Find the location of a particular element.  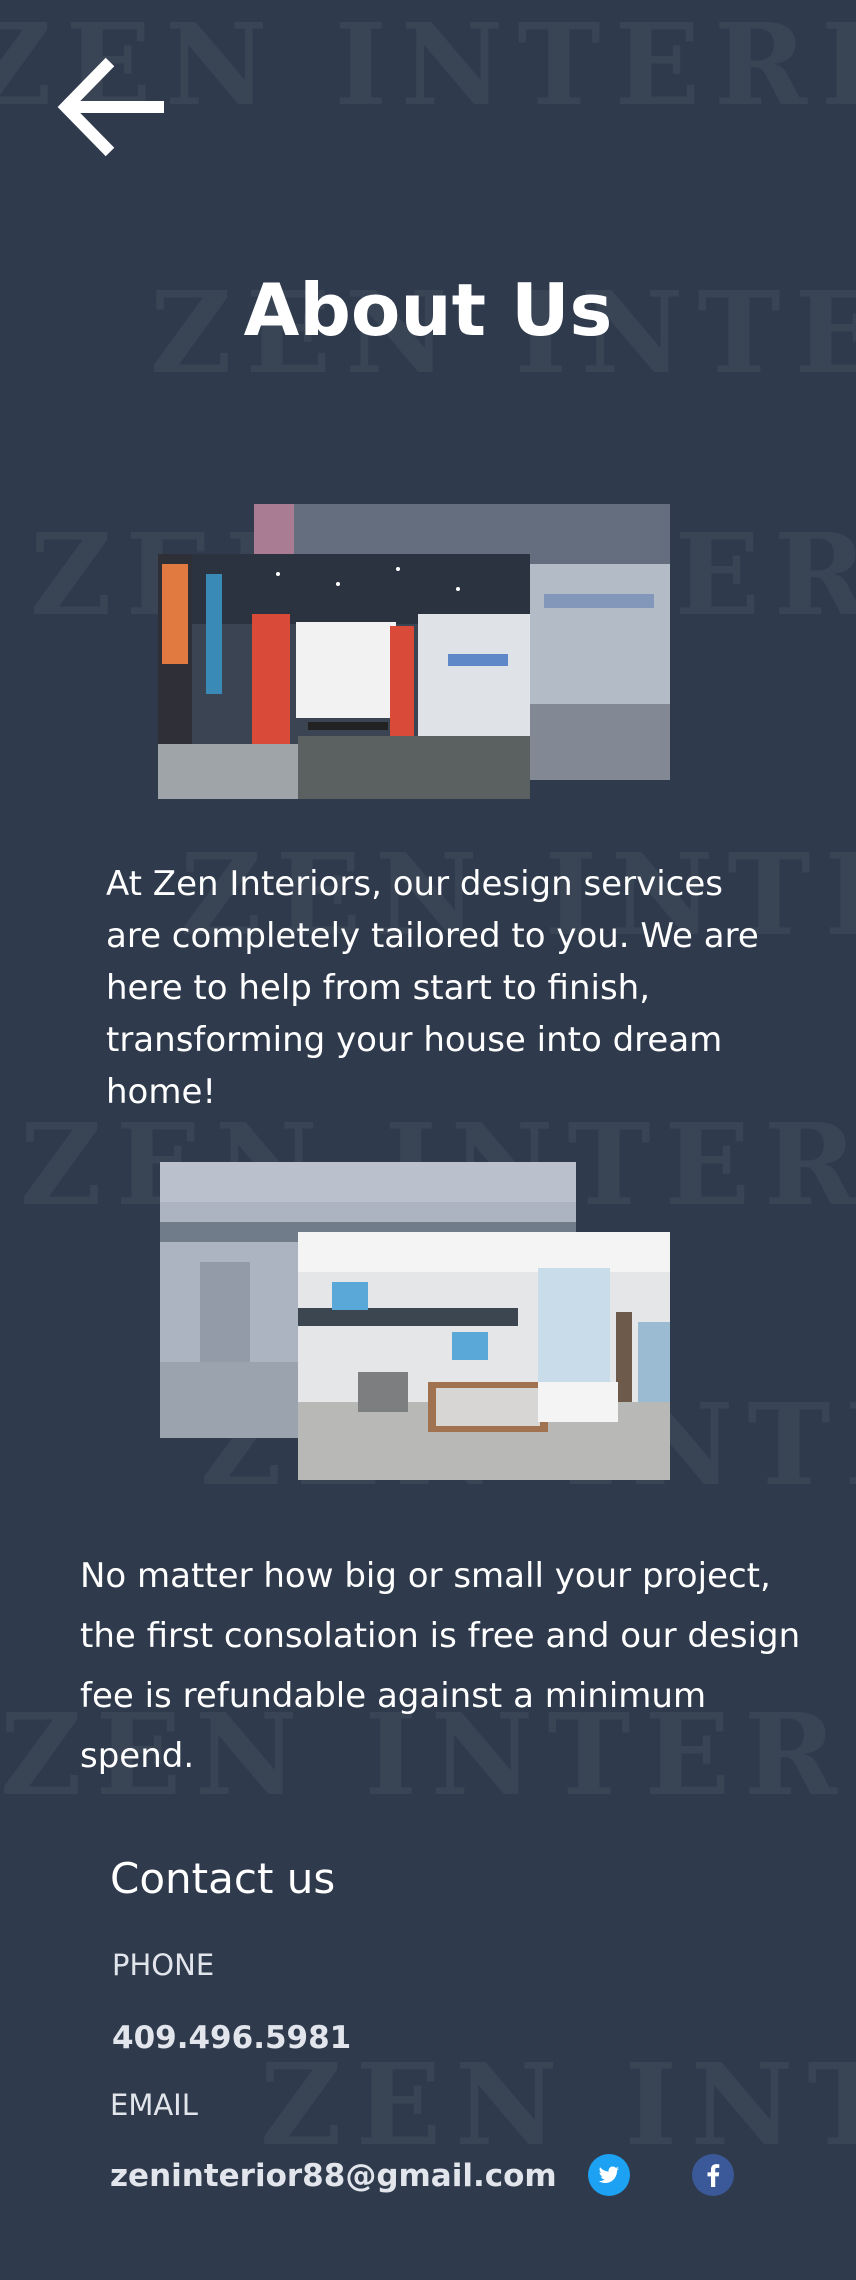

facebook-button is located at coordinates (713, 2175).